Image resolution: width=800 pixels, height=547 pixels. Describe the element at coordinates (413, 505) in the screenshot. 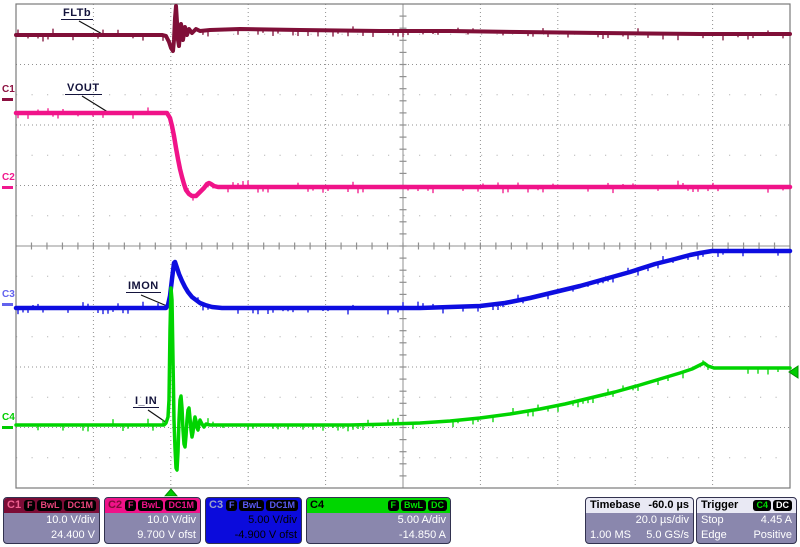

I see `c4-badge-bwl: BwL` at that location.